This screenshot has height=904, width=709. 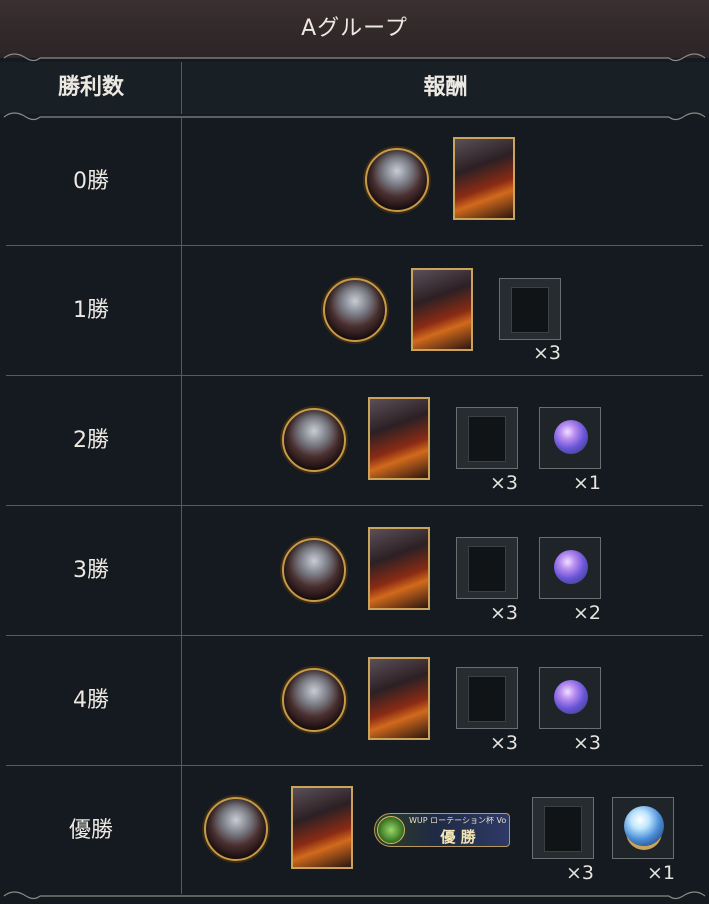 I want to click on row-label: 3勝, so click(x=91, y=570).